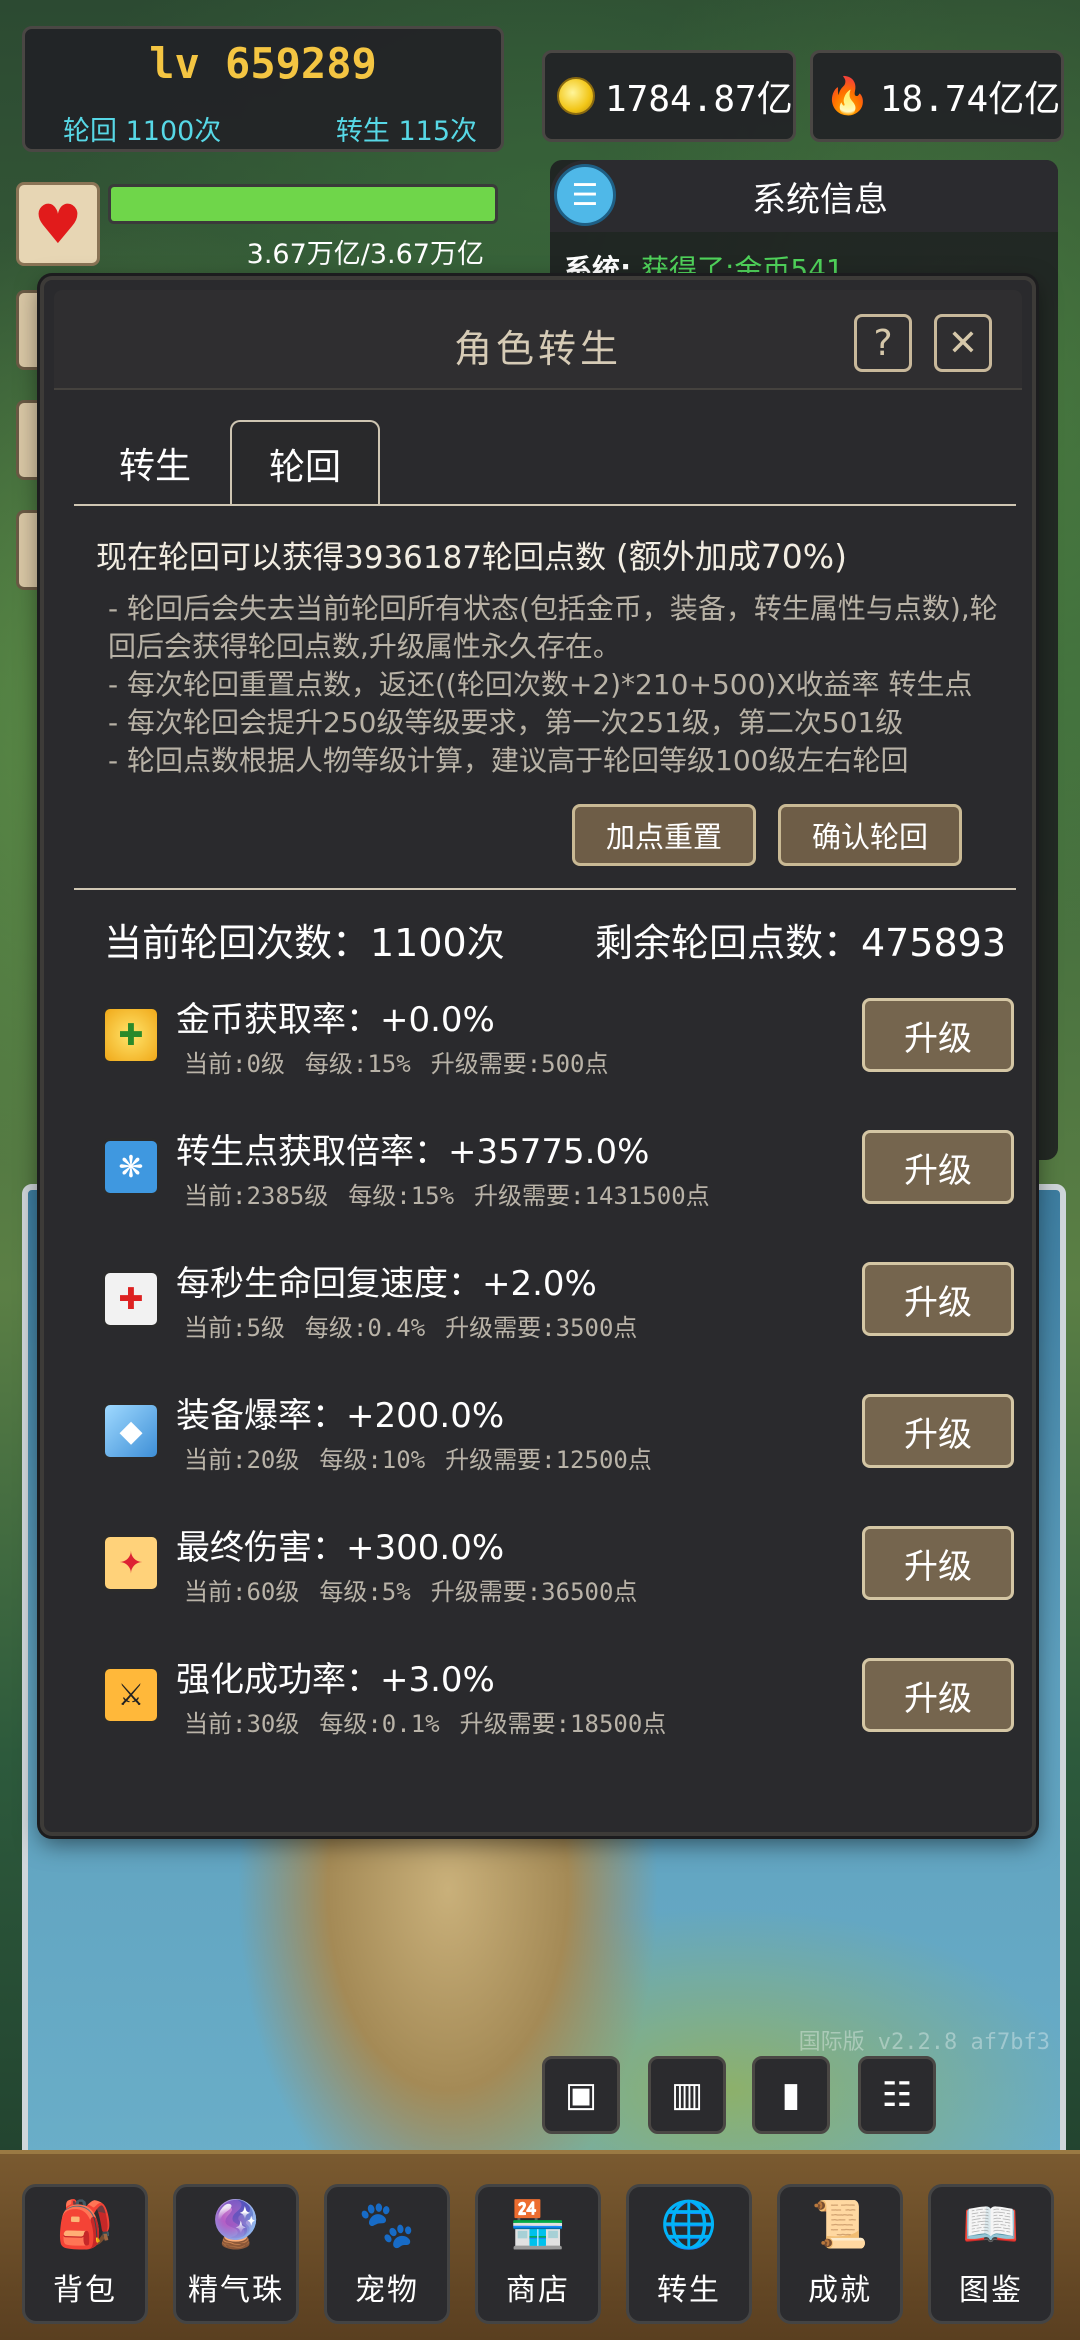 Image resolution: width=1080 pixels, height=2340 pixels. Describe the element at coordinates (420, 1589) in the screenshot. I see `attribute-detail: 当前:60级 每级:5% 升级需要:36500点` at that location.